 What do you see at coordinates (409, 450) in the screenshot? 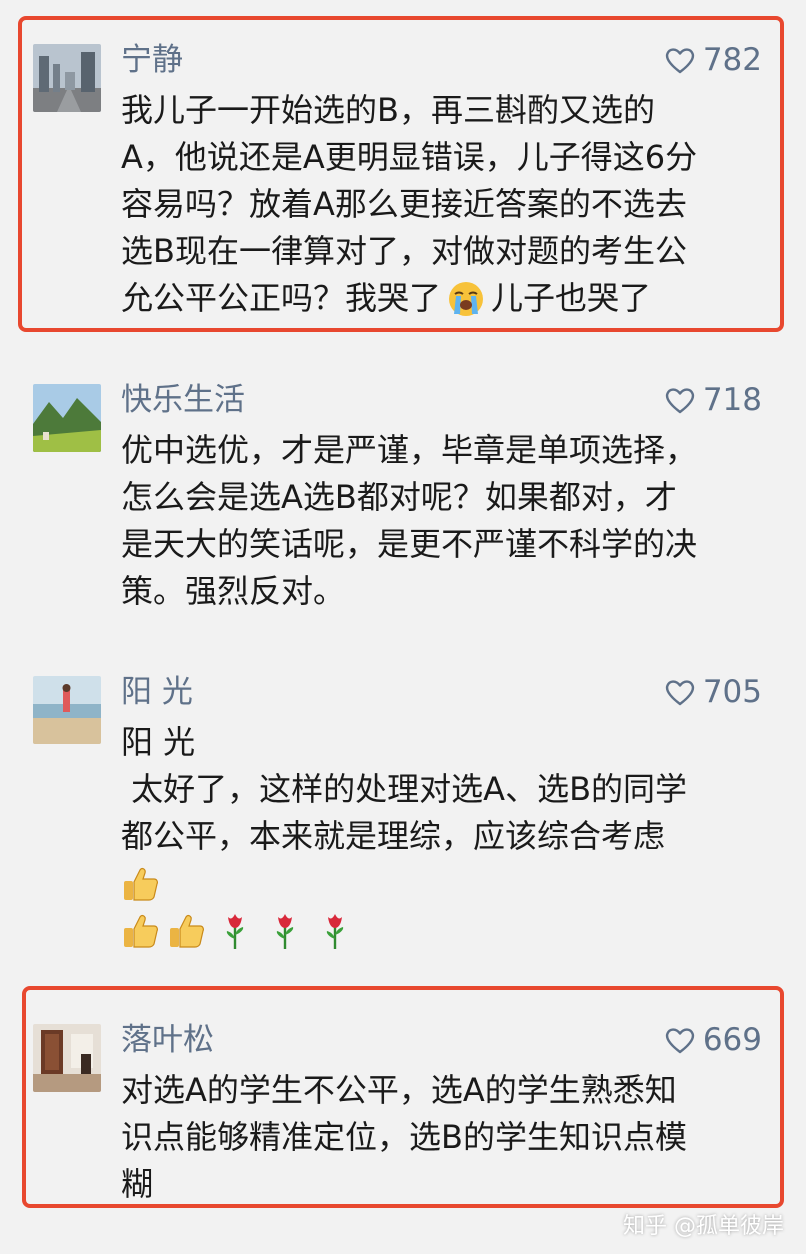
I see `comment-line: 优中选优，才是严谨，毕章是单项选择，` at bounding box center [409, 450].